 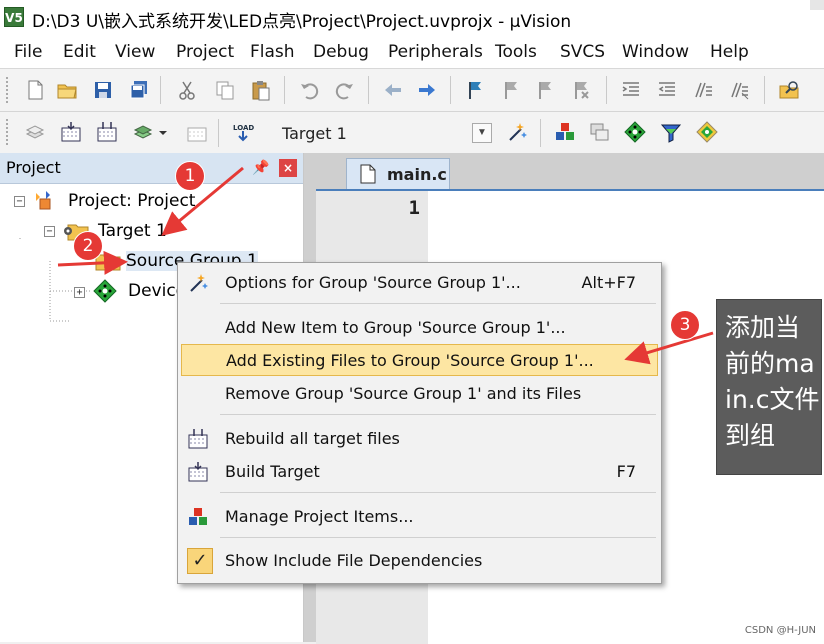 What do you see at coordinates (581, 90) in the screenshot?
I see `clear-bookmarks-icon` at bounding box center [581, 90].